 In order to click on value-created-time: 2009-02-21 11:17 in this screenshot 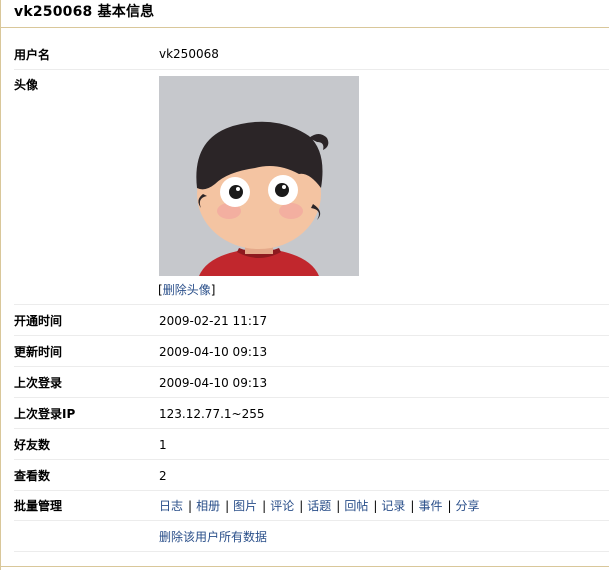, I will do `click(213, 321)`.